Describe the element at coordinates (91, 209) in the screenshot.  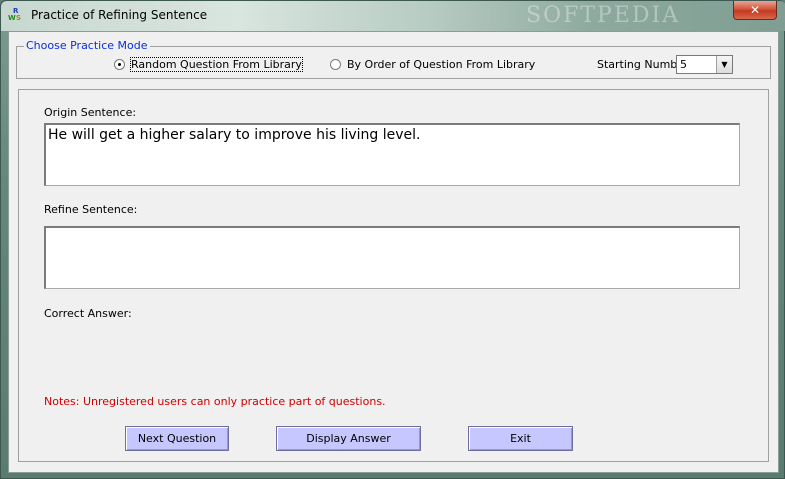
I see `refine-sentence-label: Refine Sentence:` at that location.